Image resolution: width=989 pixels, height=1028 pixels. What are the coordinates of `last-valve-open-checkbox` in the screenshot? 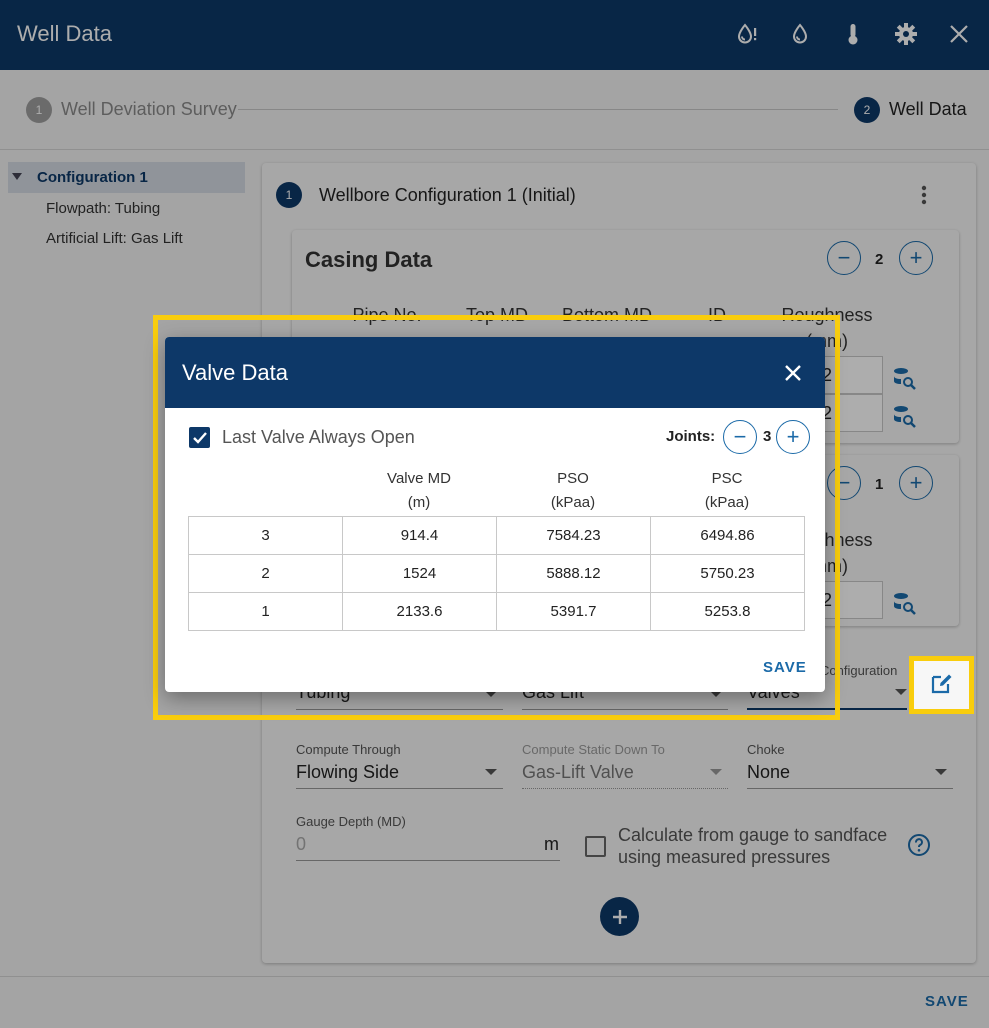 It's located at (199, 437).